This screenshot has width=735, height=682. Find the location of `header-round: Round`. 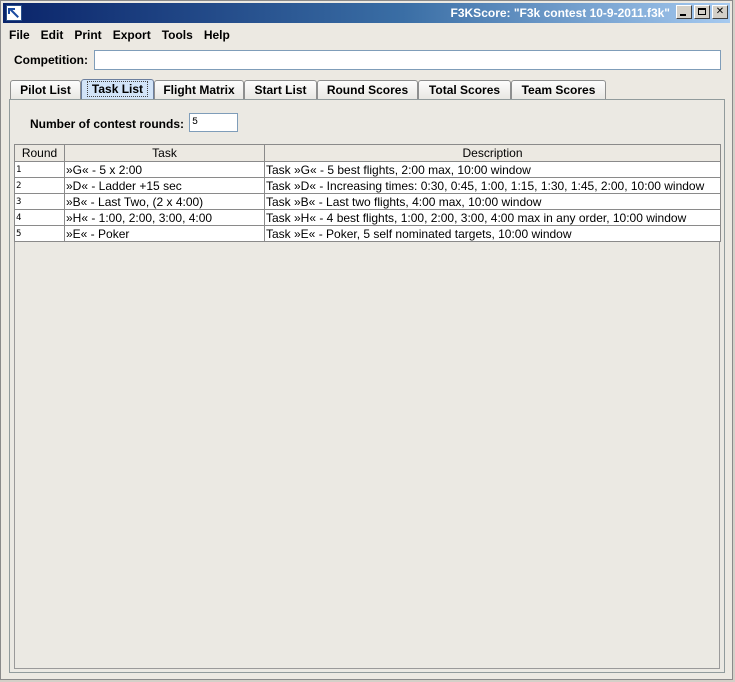

header-round: Round is located at coordinates (39, 153).